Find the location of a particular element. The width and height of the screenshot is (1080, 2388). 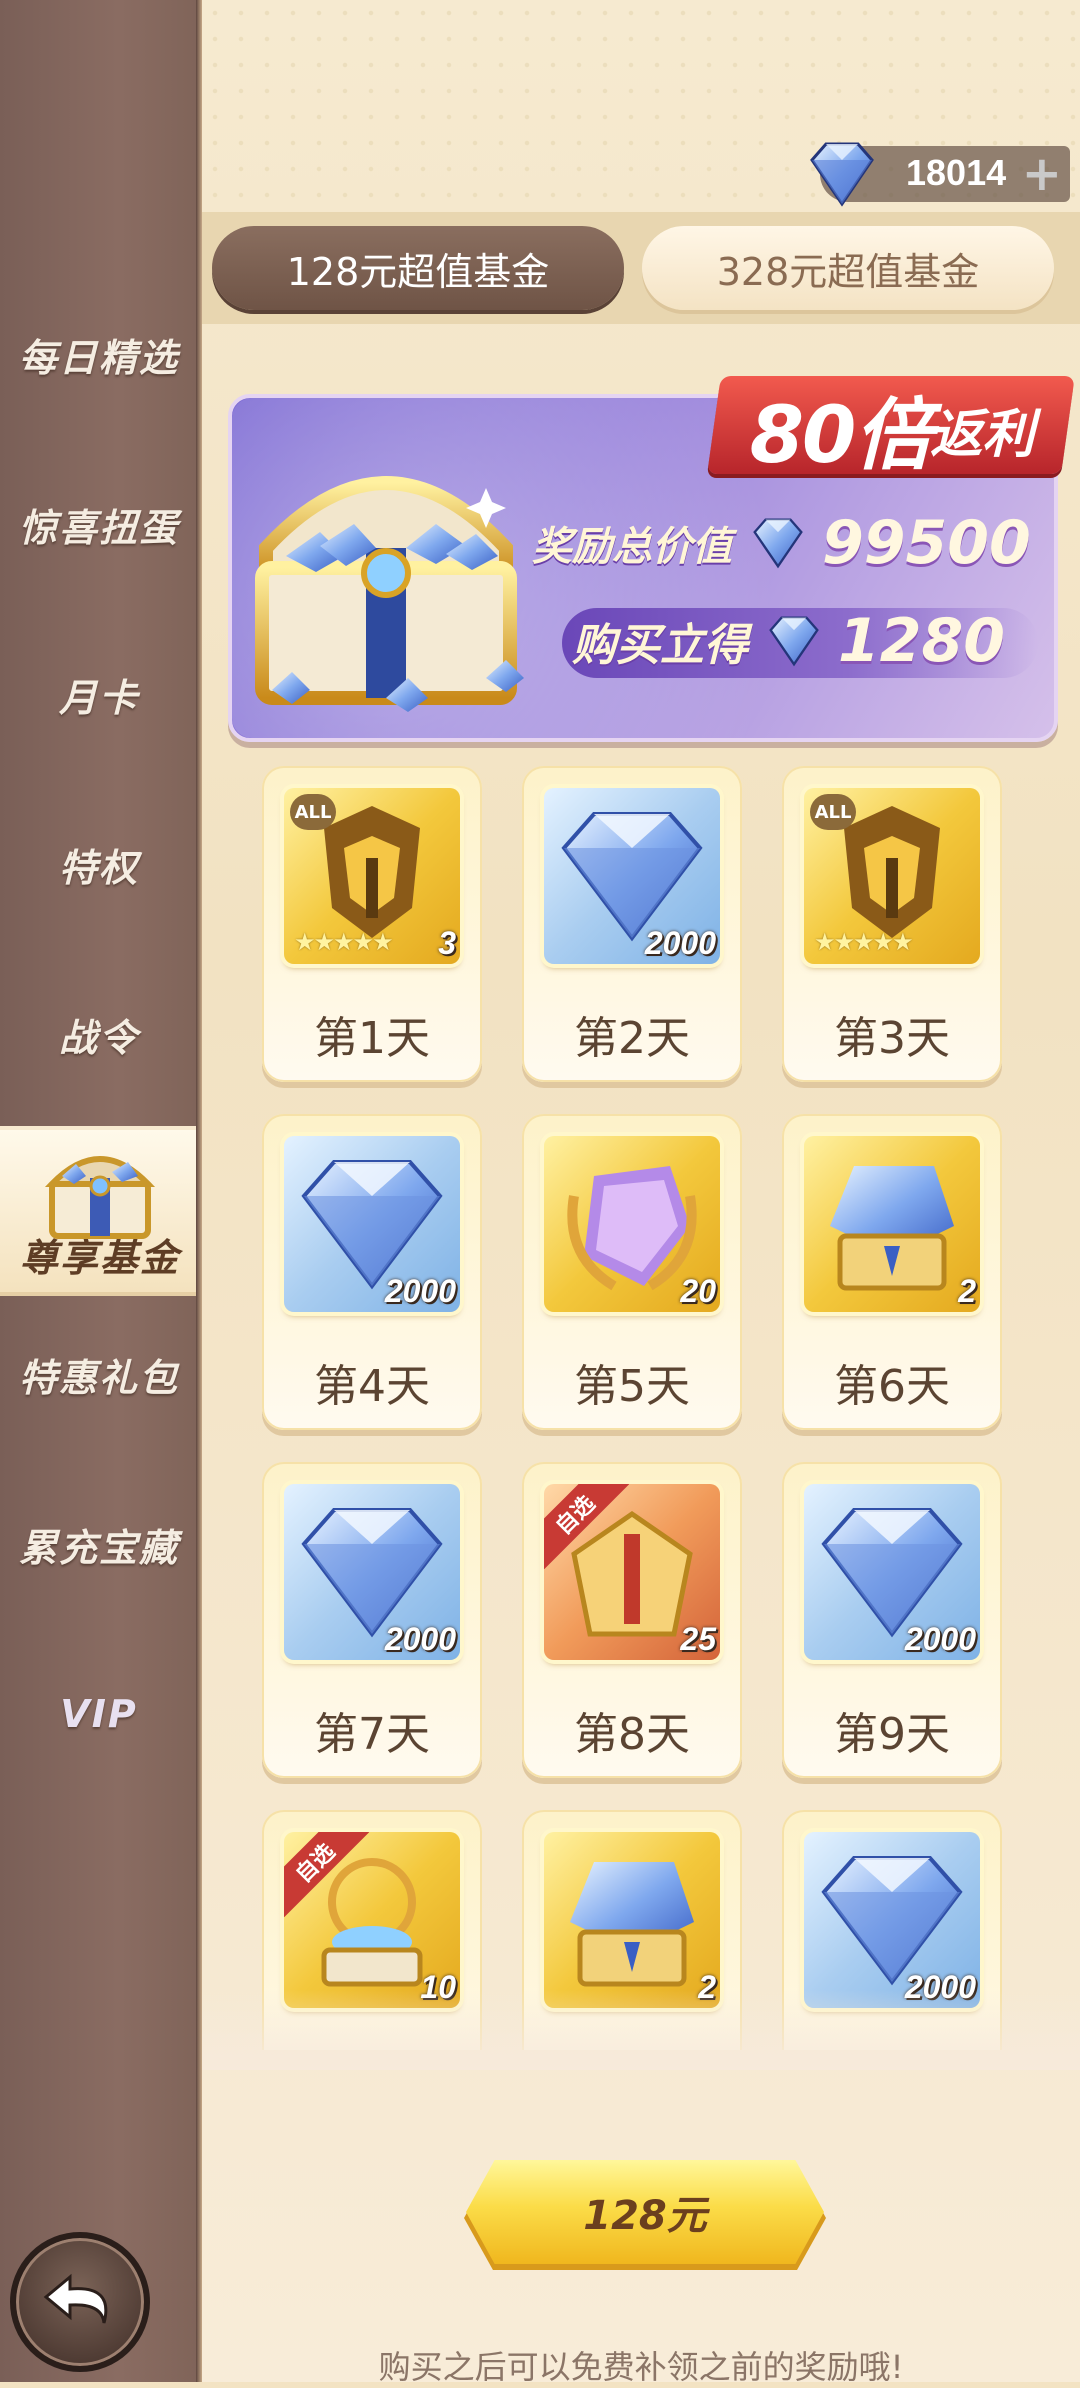

item-count: 2 is located at coordinates (967, 1291).